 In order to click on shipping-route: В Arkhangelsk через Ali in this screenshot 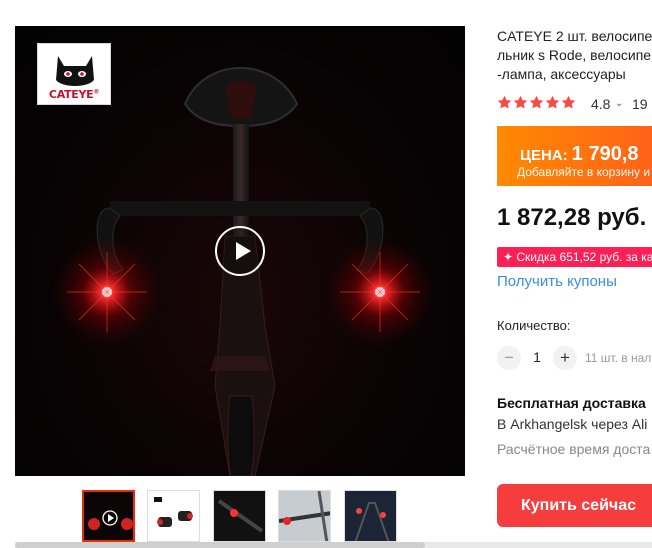, I will do `click(572, 424)`.